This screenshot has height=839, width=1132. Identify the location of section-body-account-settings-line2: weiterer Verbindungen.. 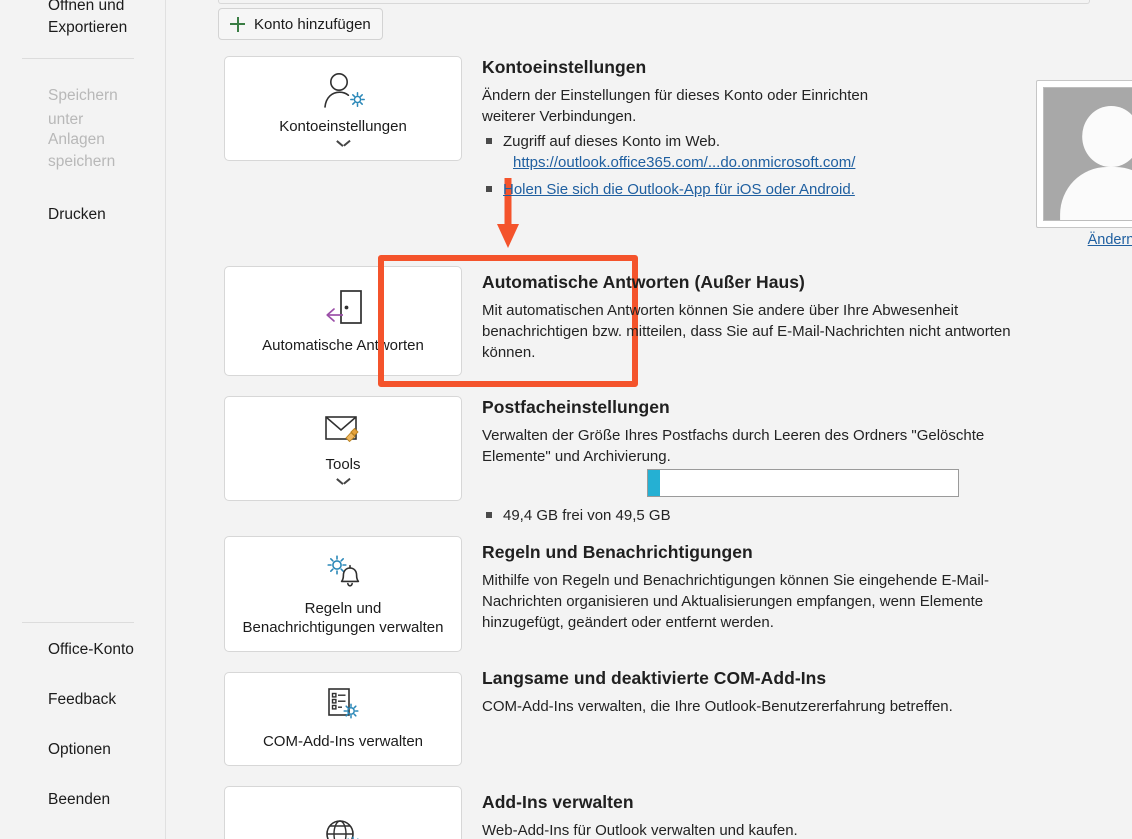
(559, 116).